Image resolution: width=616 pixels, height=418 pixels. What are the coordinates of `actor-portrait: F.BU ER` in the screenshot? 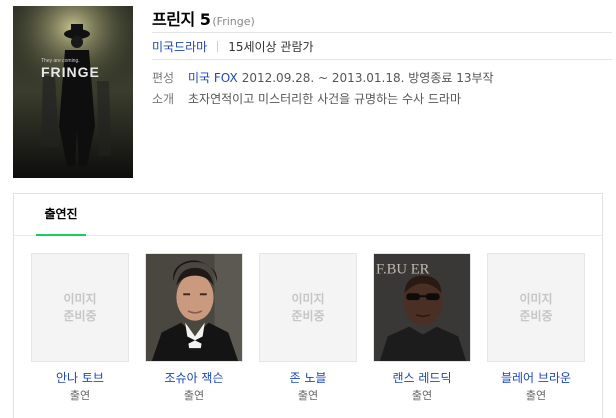 It's located at (422, 307).